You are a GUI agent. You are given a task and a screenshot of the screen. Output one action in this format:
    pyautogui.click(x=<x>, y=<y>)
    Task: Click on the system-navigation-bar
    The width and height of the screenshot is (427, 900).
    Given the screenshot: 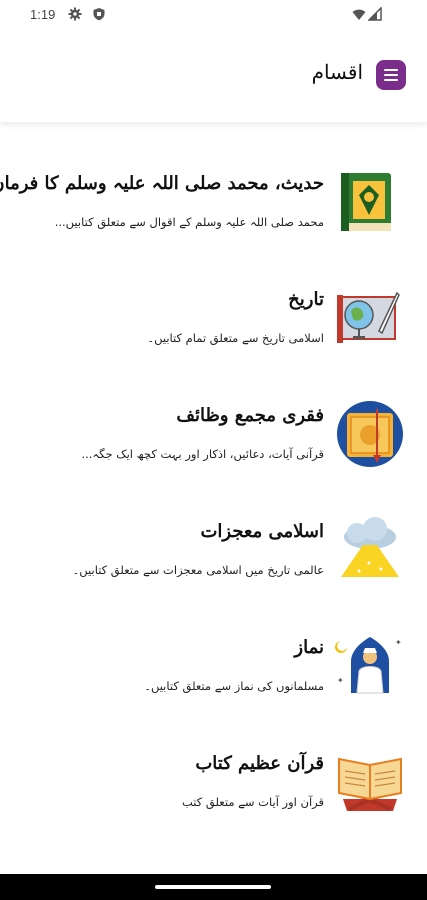 What is the action you would take?
    pyautogui.click(x=213, y=887)
    